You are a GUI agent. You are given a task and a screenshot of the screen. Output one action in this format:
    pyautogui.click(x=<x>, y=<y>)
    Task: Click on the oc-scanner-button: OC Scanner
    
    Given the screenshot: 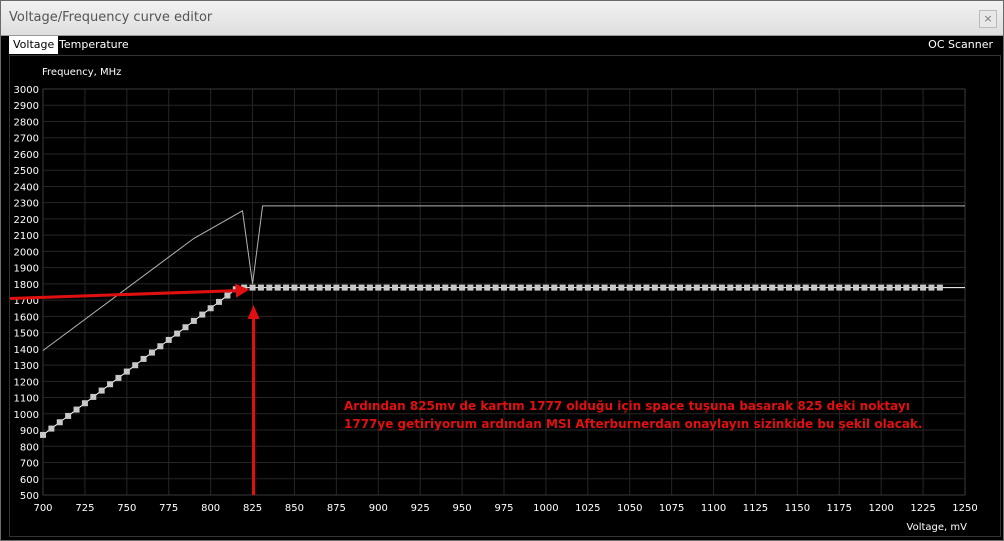 What is the action you would take?
    pyautogui.click(x=960, y=45)
    